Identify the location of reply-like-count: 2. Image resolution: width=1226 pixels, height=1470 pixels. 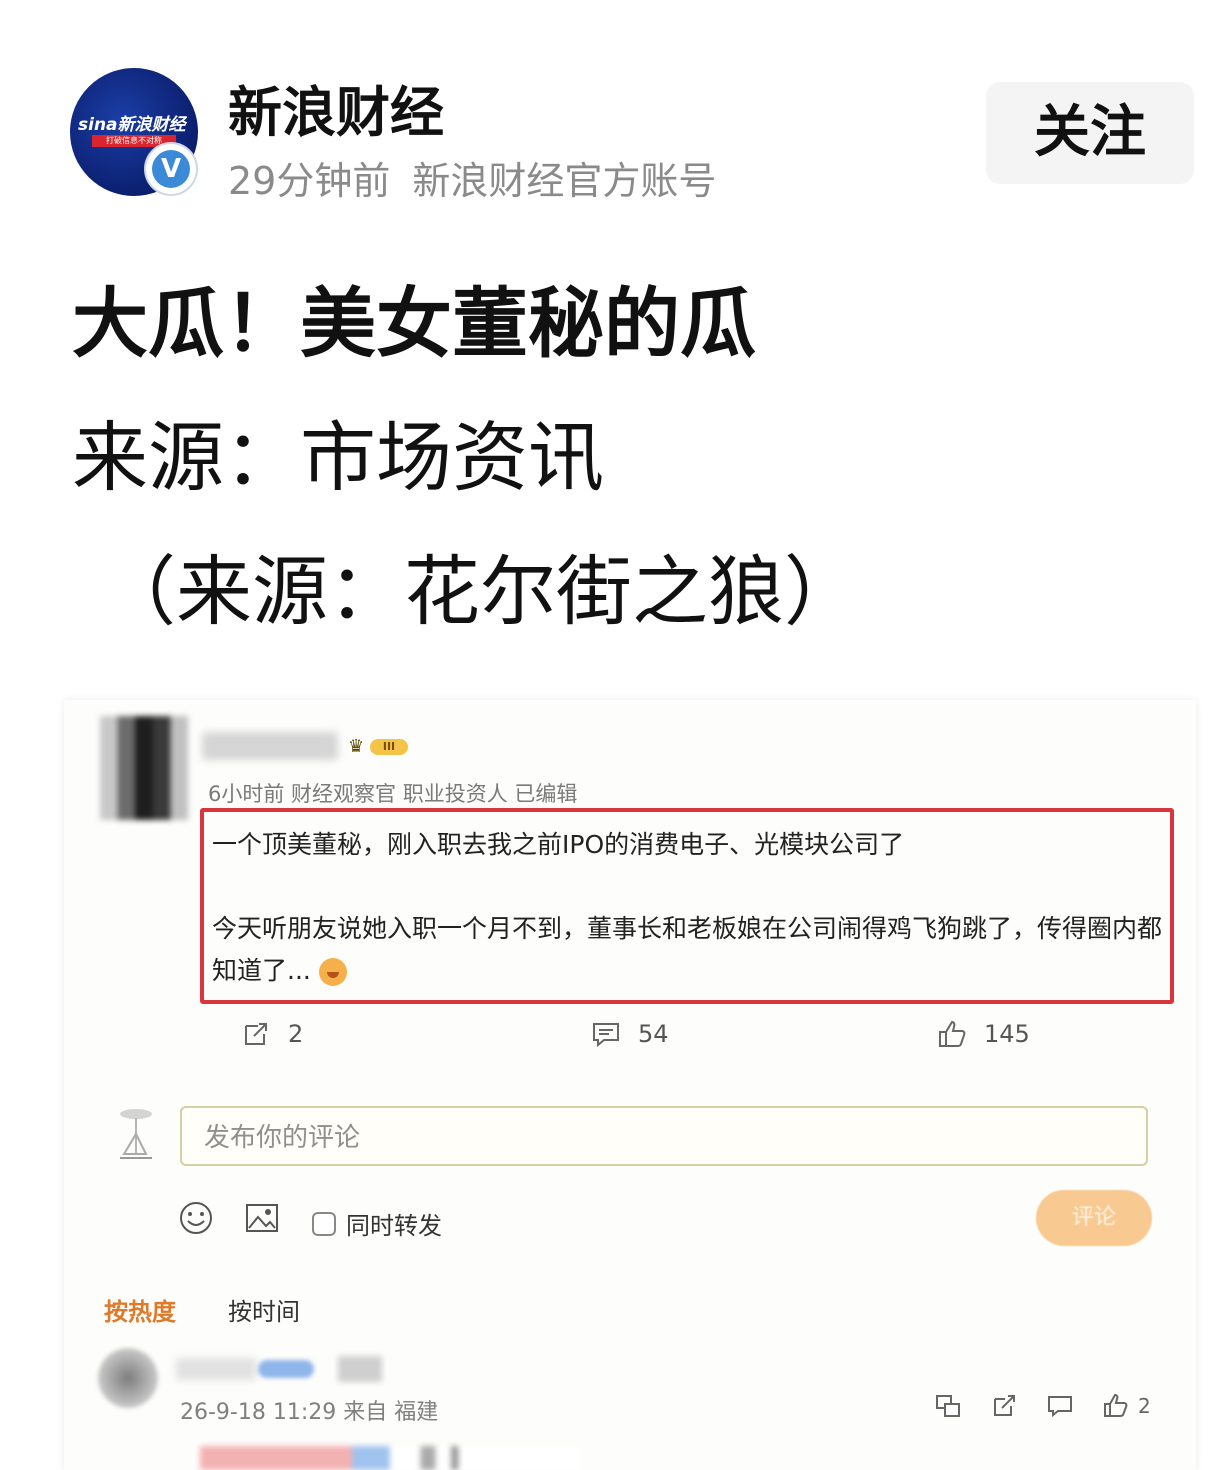
(1144, 1406).